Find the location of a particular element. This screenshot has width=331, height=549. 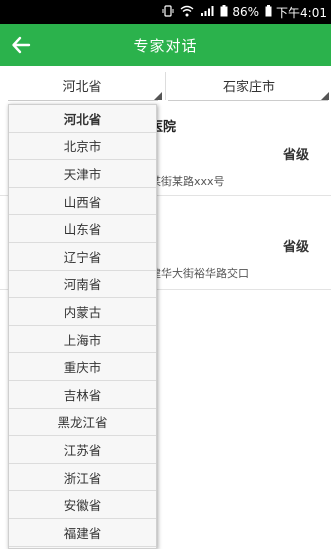

province-option: 吉林省 is located at coordinates (82, 395).